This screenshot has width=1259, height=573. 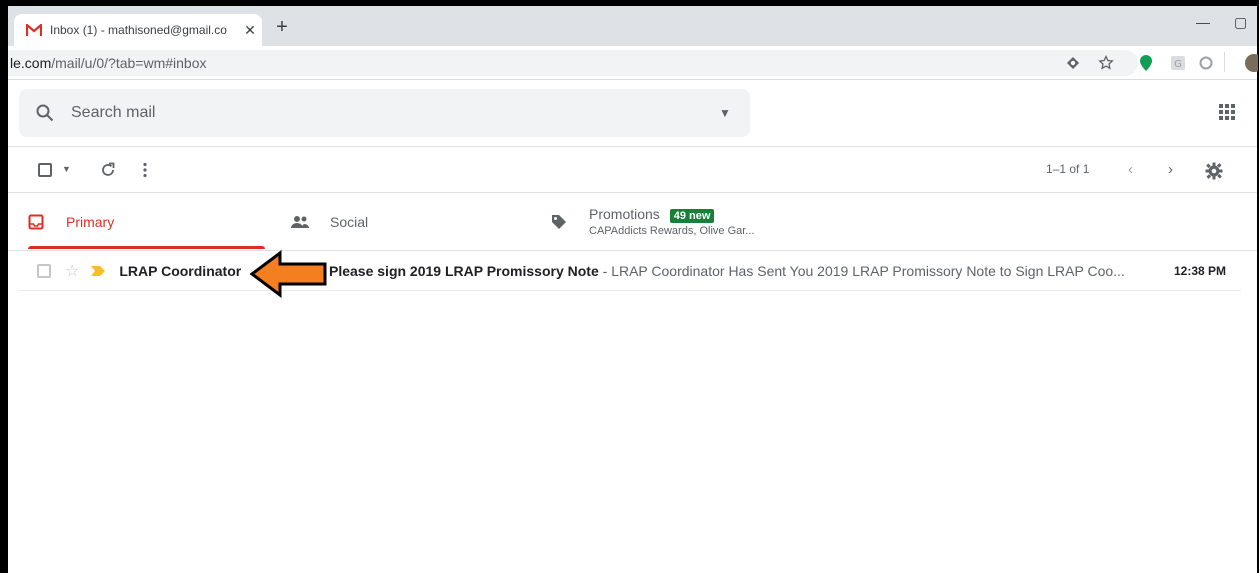 I want to click on inbox-icon, so click(x=36, y=221).